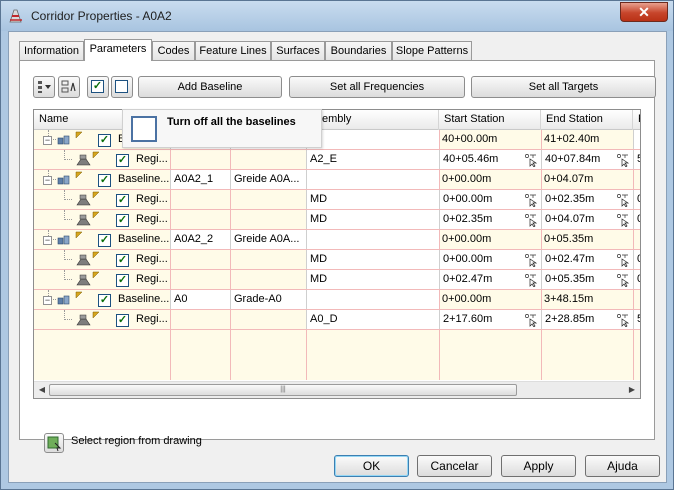 Image resolution: width=674 pixels, height=490 pixels. I want to click on tab-boundaries: Boundaries, so click(358, 51).